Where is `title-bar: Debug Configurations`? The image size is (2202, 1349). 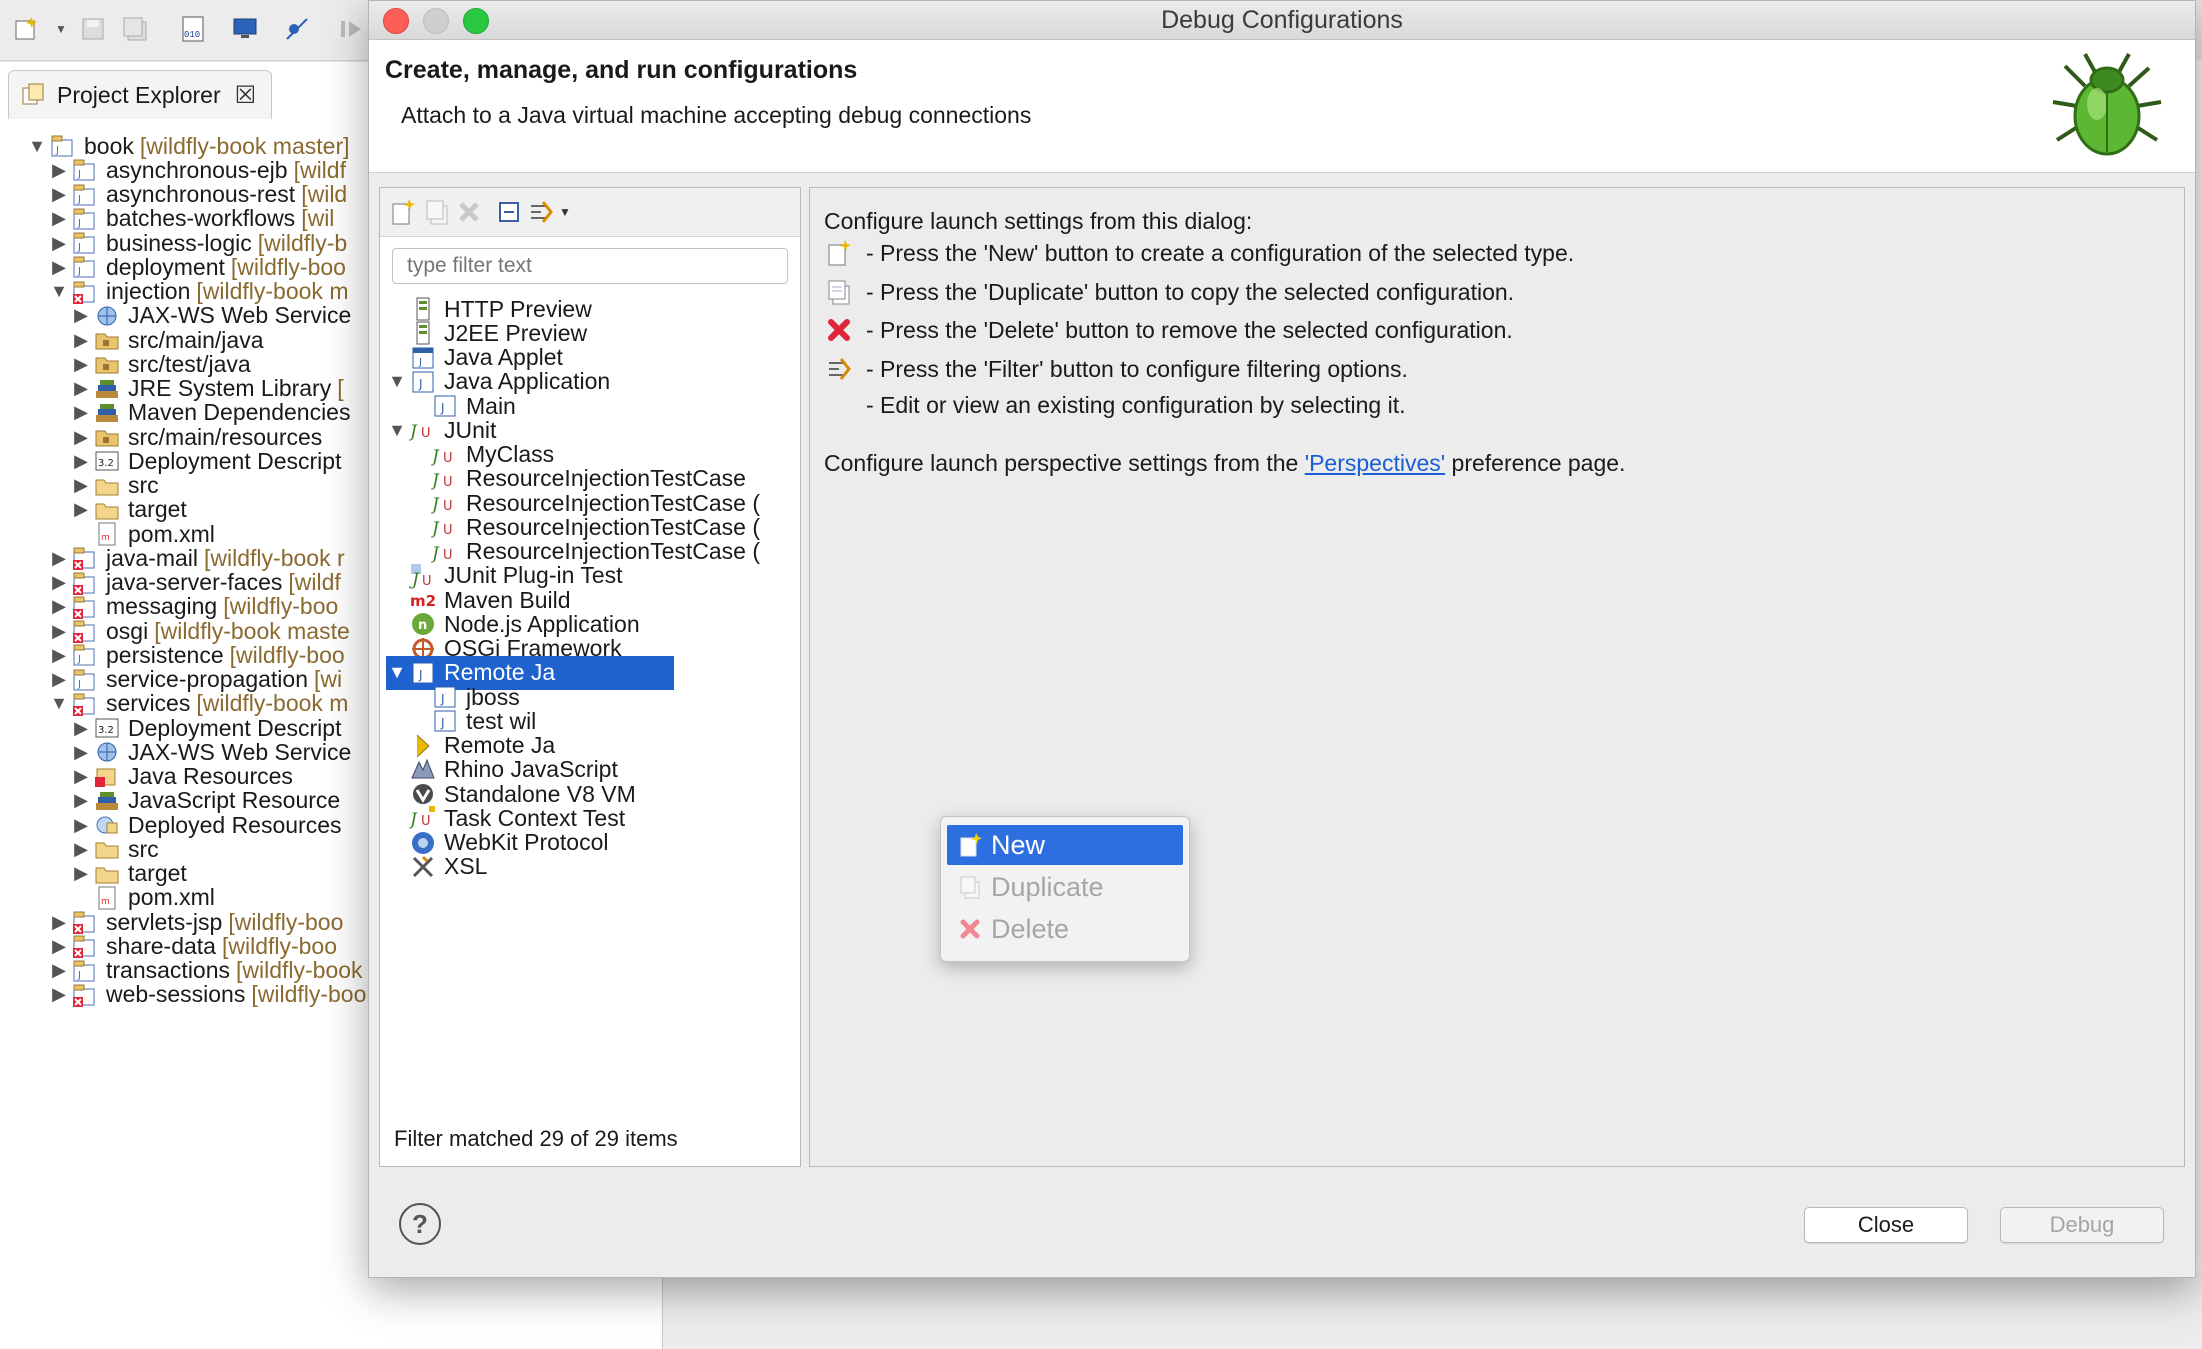
title-bar: Debug Configurations is located at coordinates (1282, 20).